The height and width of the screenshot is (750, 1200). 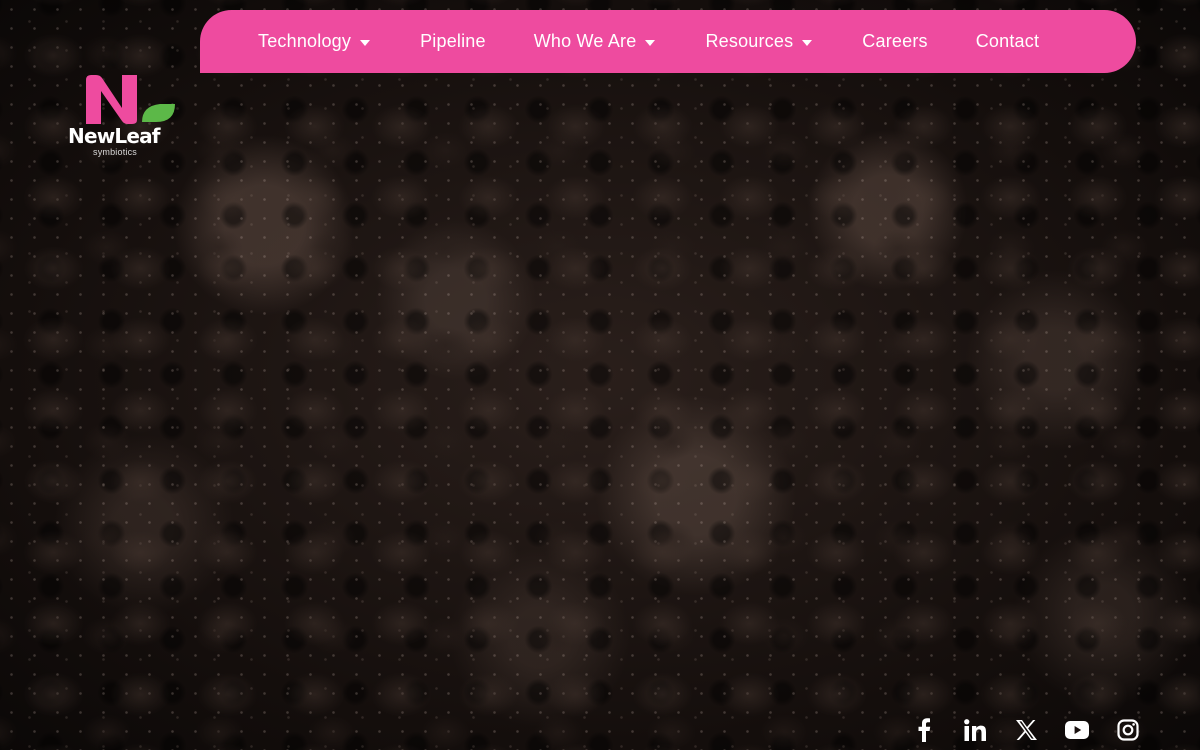 What do you see at coordinates (1077, 730) in the screenshot?
I see `youtube-icon` at bounding box center [1077, 730].